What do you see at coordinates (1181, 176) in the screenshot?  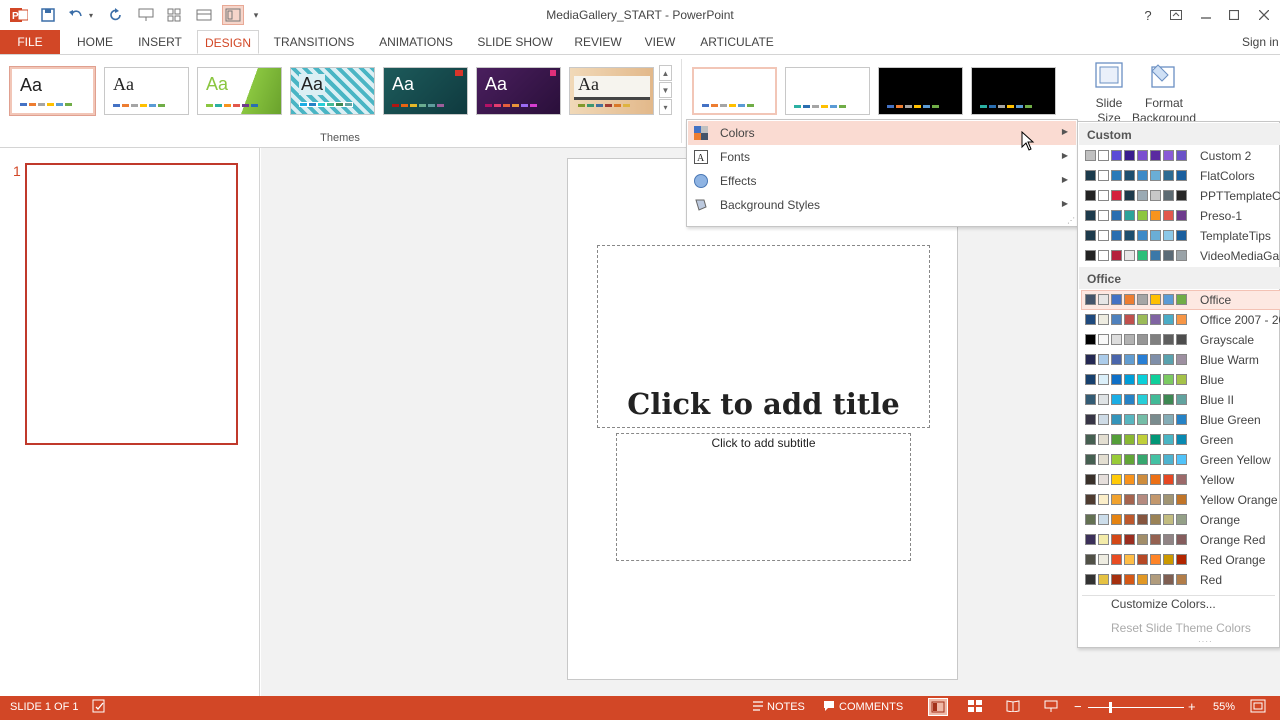 I see `color-scheme-item: FlatColors` at bounding box center [1181, 176].